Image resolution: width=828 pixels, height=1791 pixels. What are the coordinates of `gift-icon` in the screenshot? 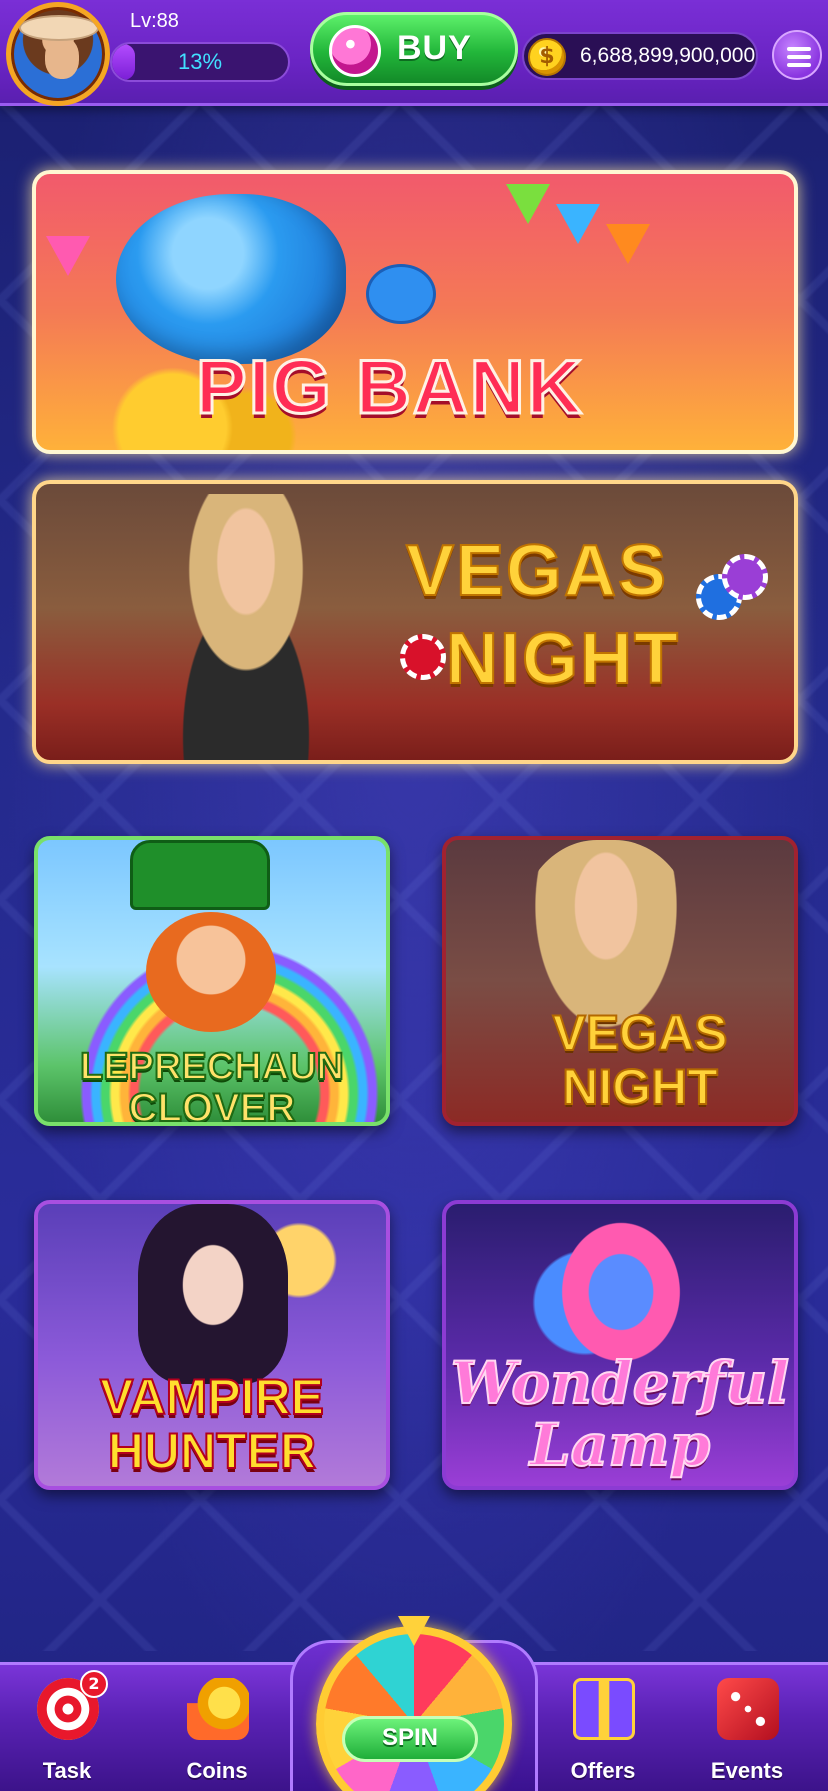 It's located at (604, 1709).